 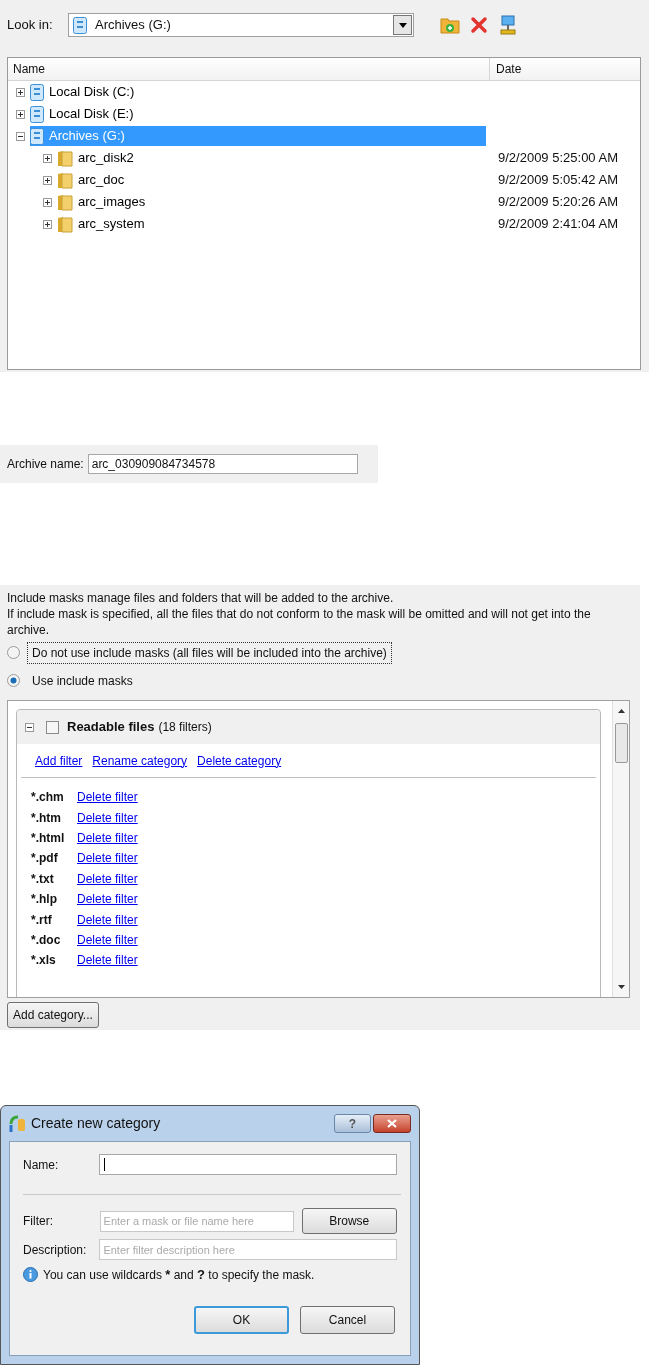 What do you see at coordinates (48, 798) in the screenshot?
I see `filter-mask: *.chm` at bounding box center [48, 798].